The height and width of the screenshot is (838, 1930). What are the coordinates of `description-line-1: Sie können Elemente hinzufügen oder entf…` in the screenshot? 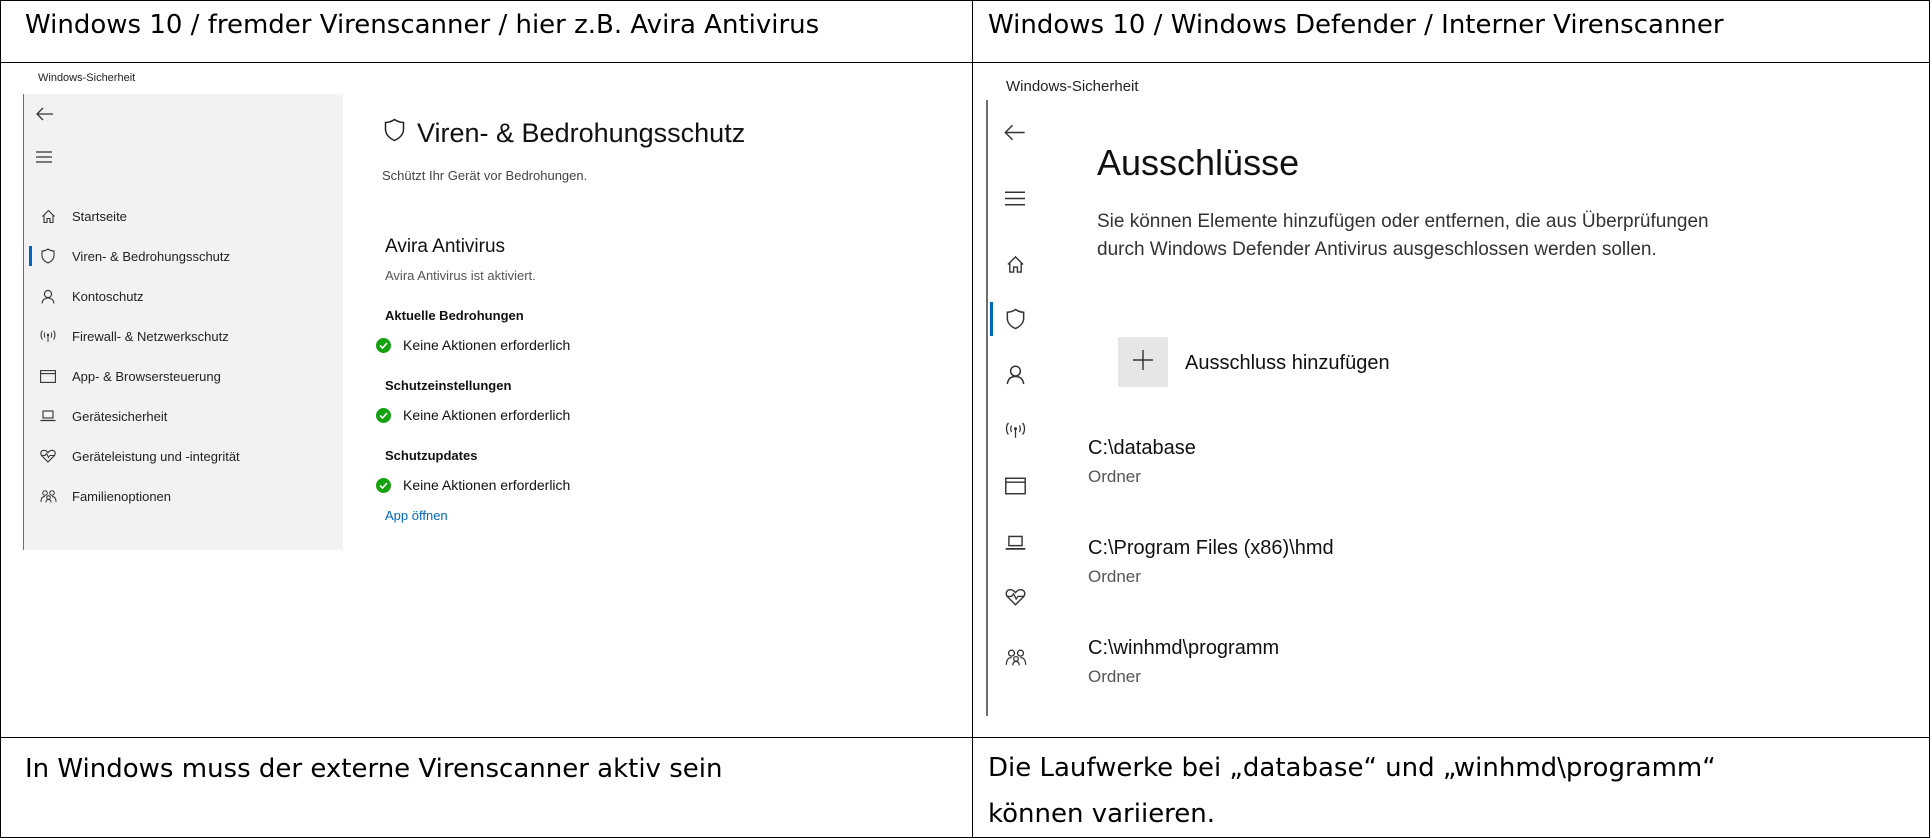 It's located at (1403, 221).